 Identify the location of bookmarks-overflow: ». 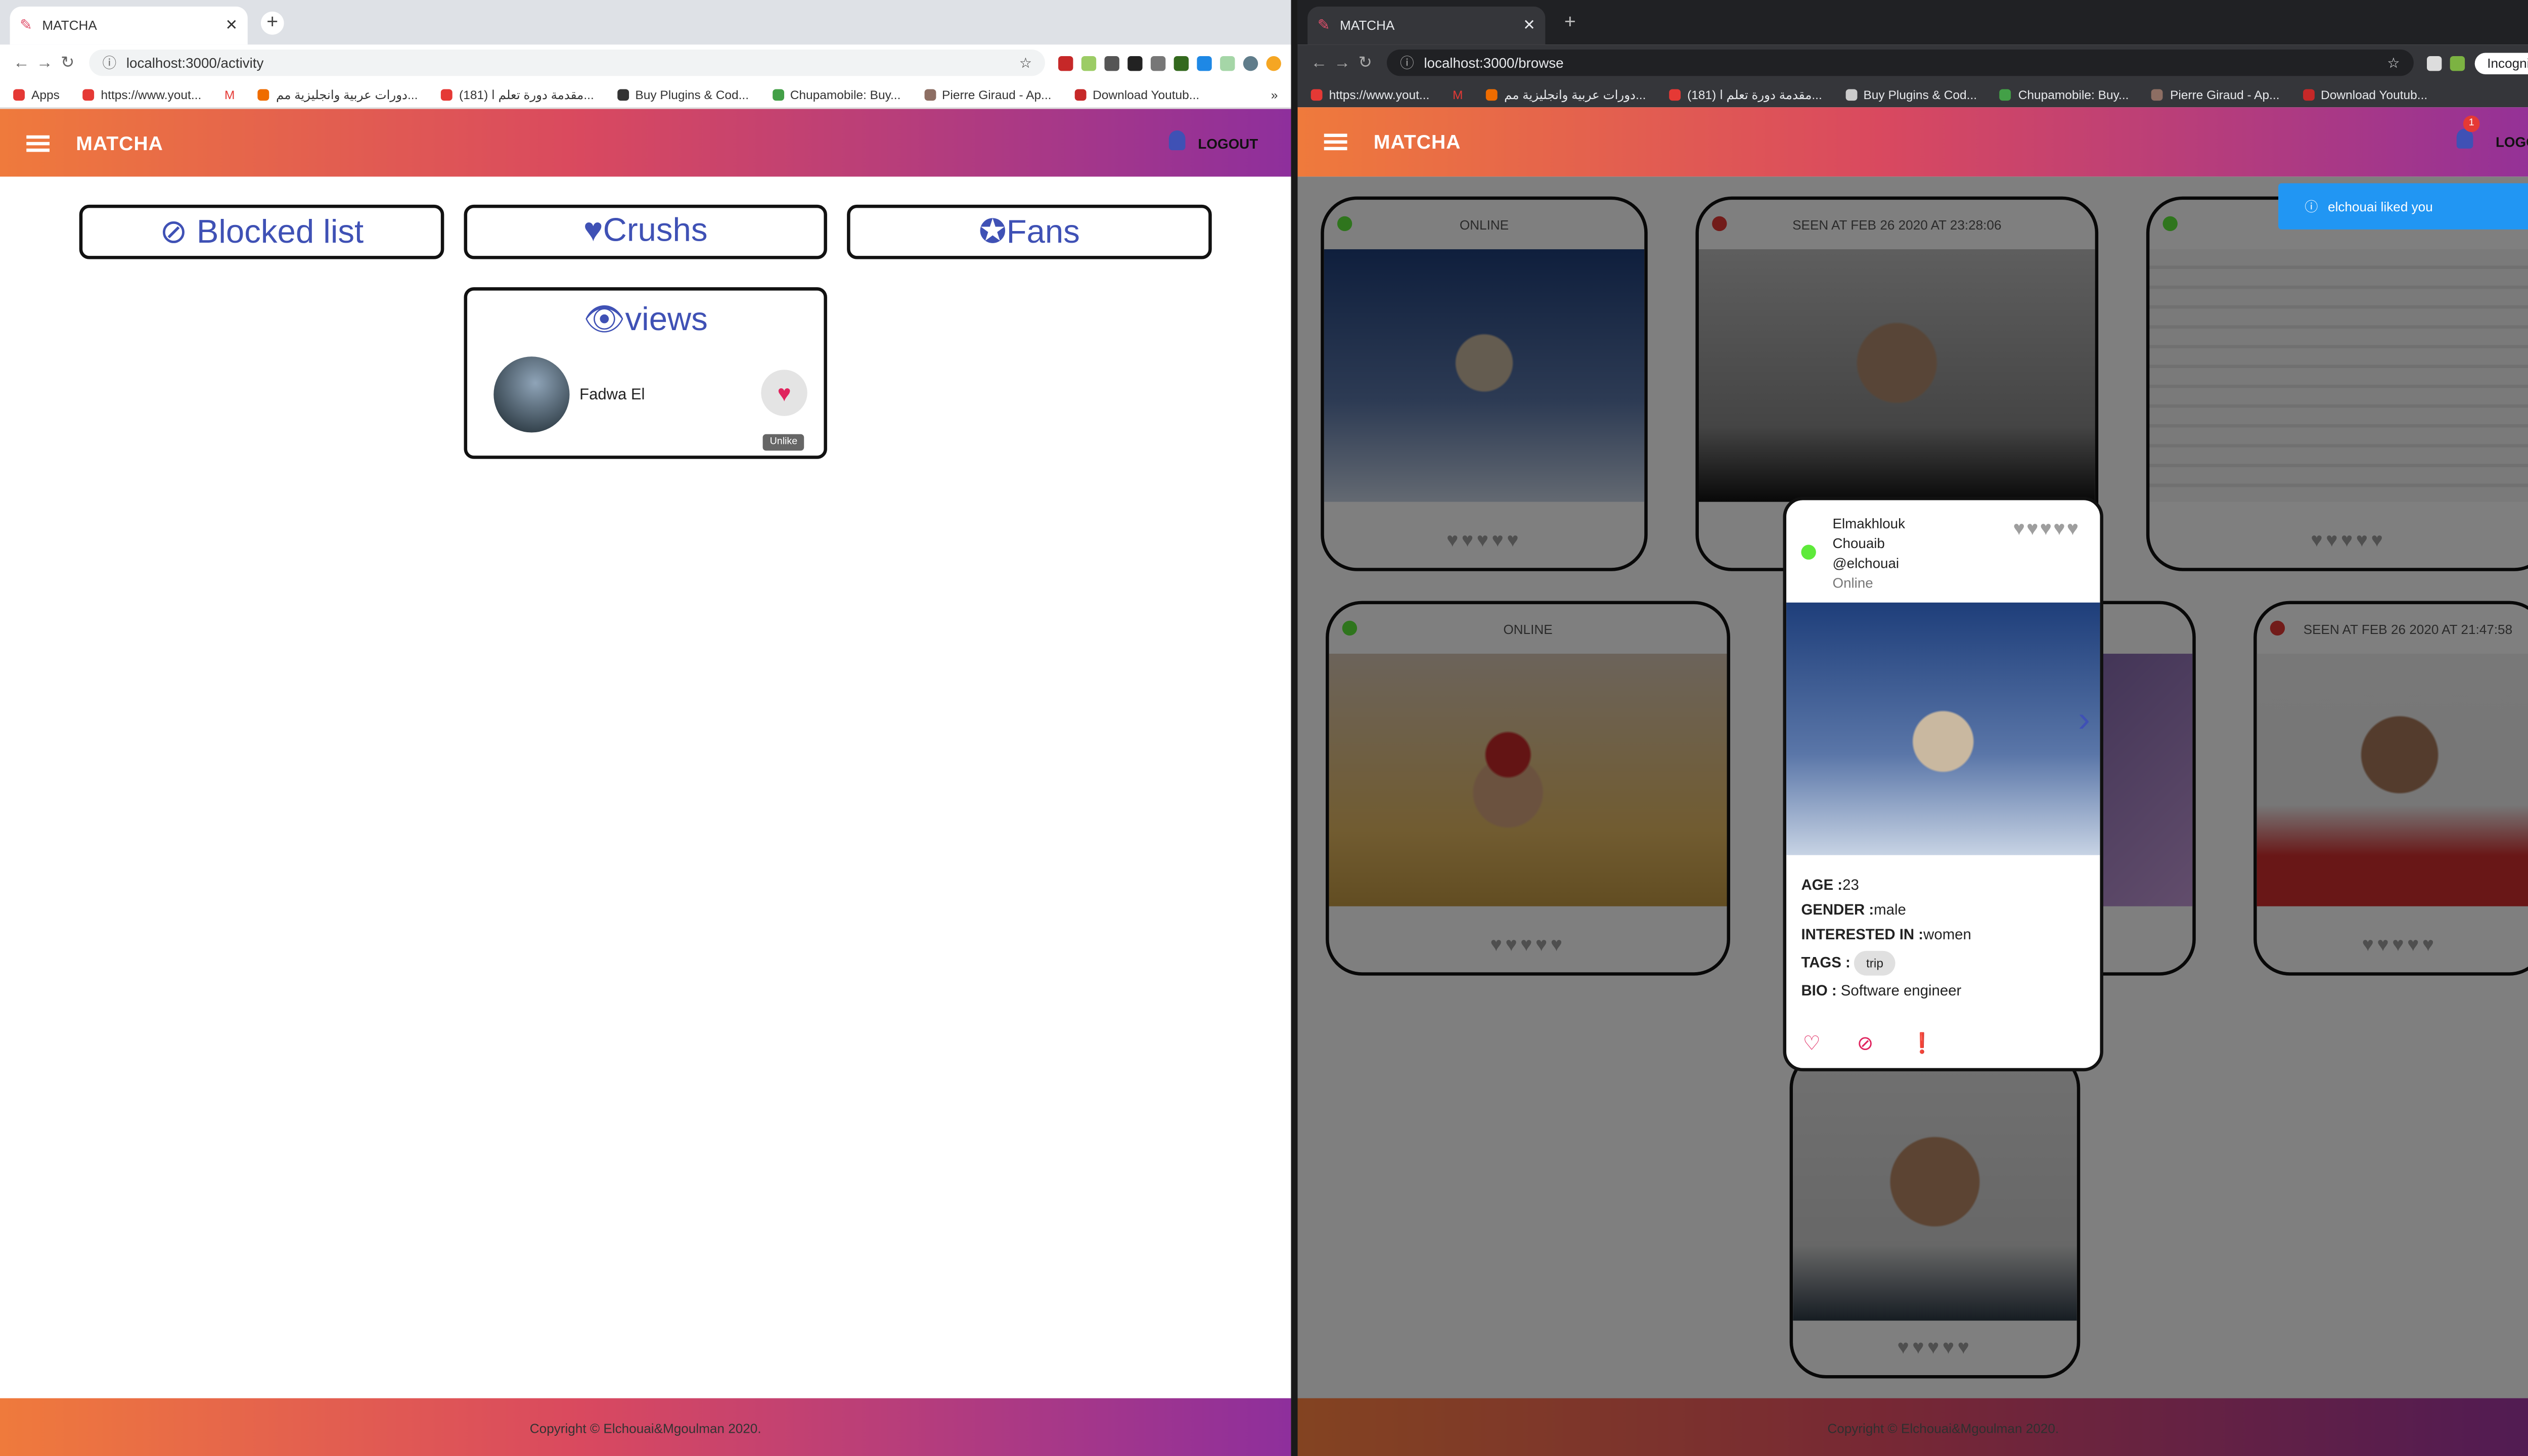
(1275, 93).